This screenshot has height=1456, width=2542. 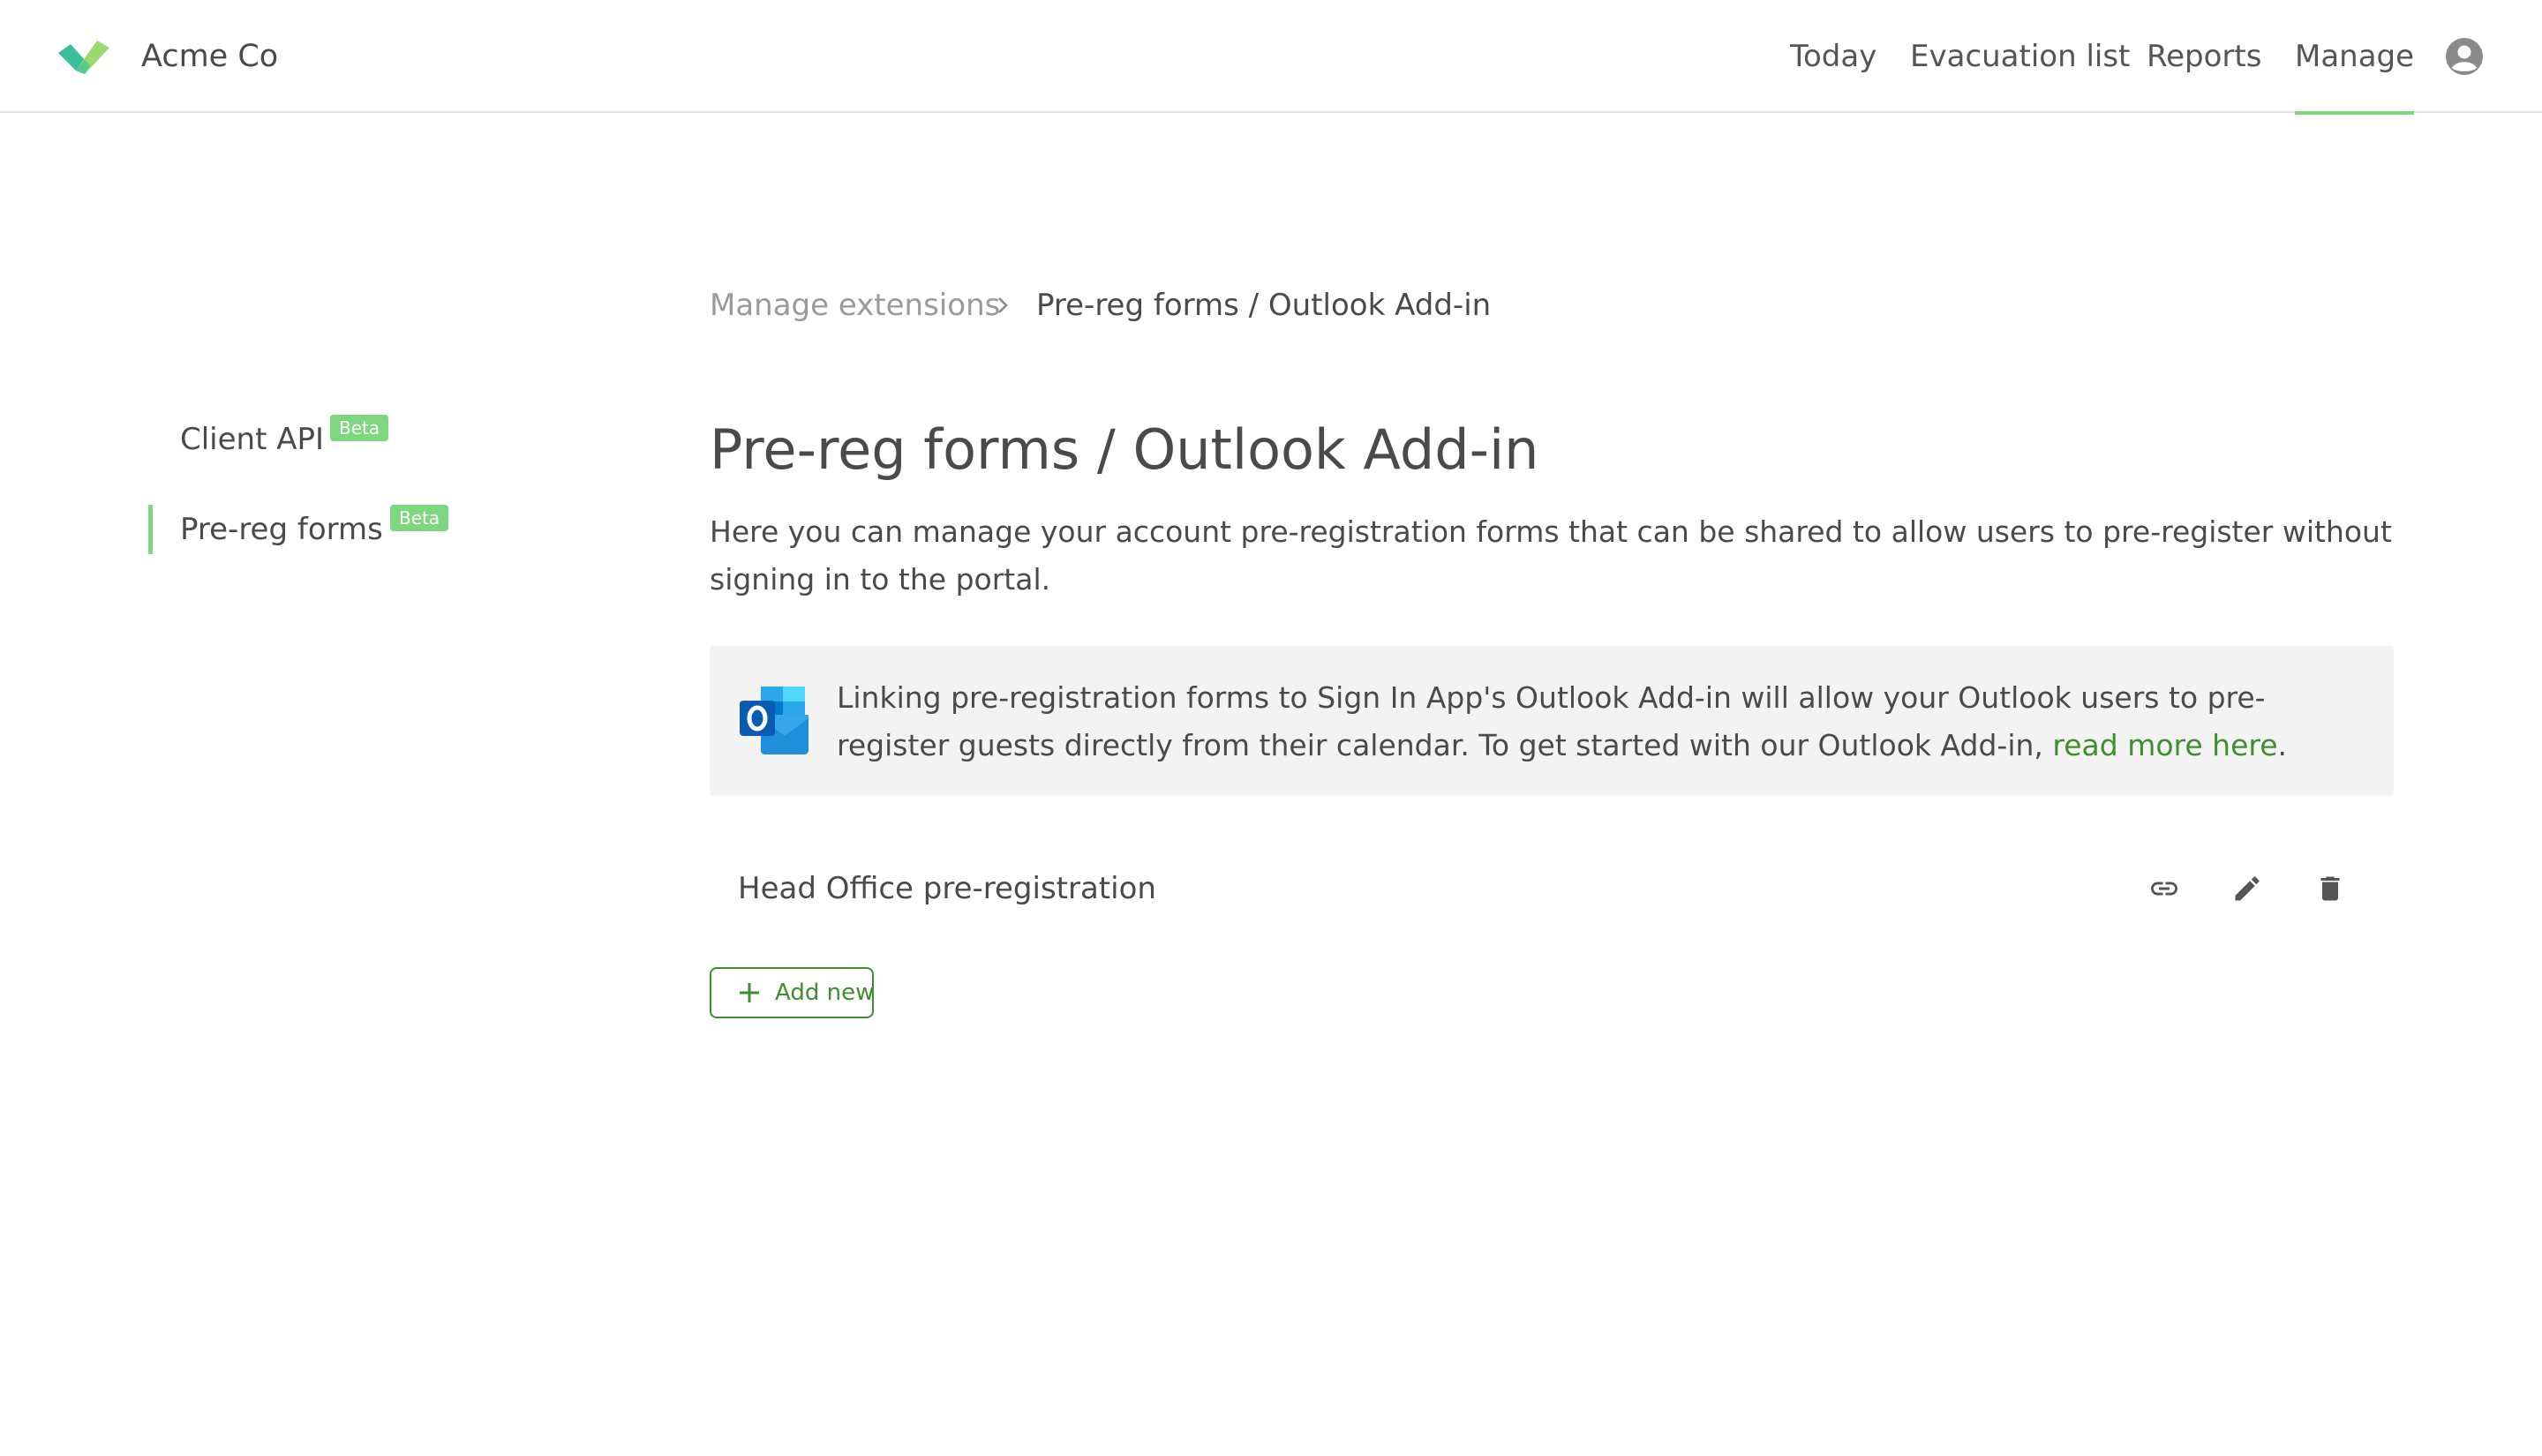 What do you see at coordinates (1552, 888) in the screenshot?
I see `list-item: Head Office pre-registration` at bounding box center [1552, 888].